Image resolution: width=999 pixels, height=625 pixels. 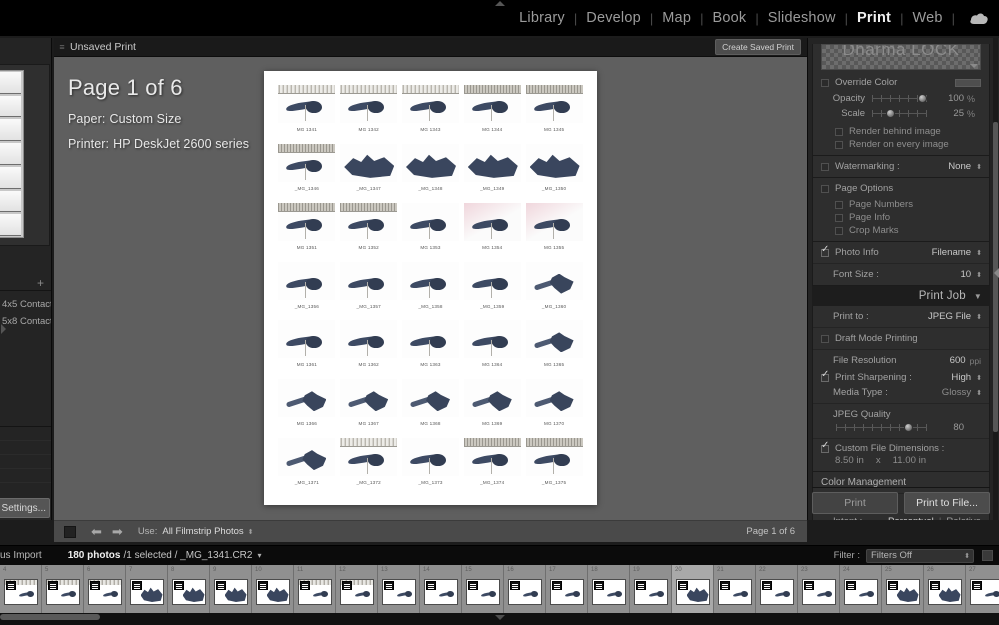 What do you see at coordinates (802, 18) in the screenshot?
I see `module-slideshow: Slideshow` at bounding box center [802, 18].